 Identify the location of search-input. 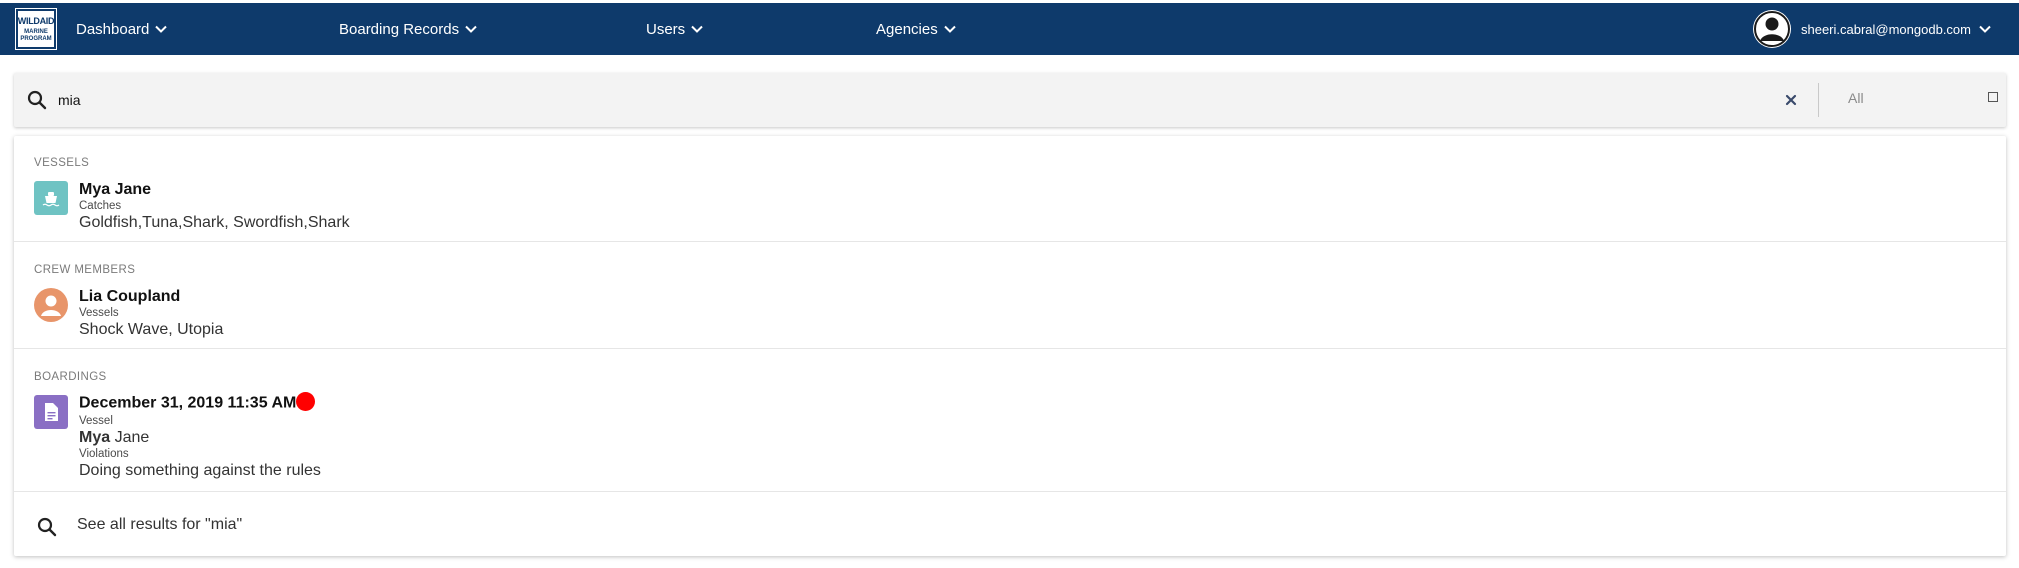
(908, 100).